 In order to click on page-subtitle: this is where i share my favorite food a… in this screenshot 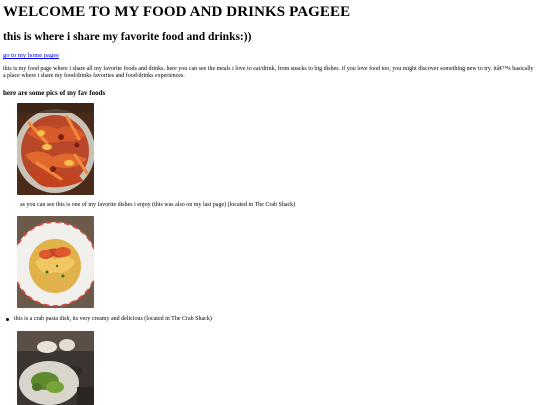, I will do `click(127, 37)`.